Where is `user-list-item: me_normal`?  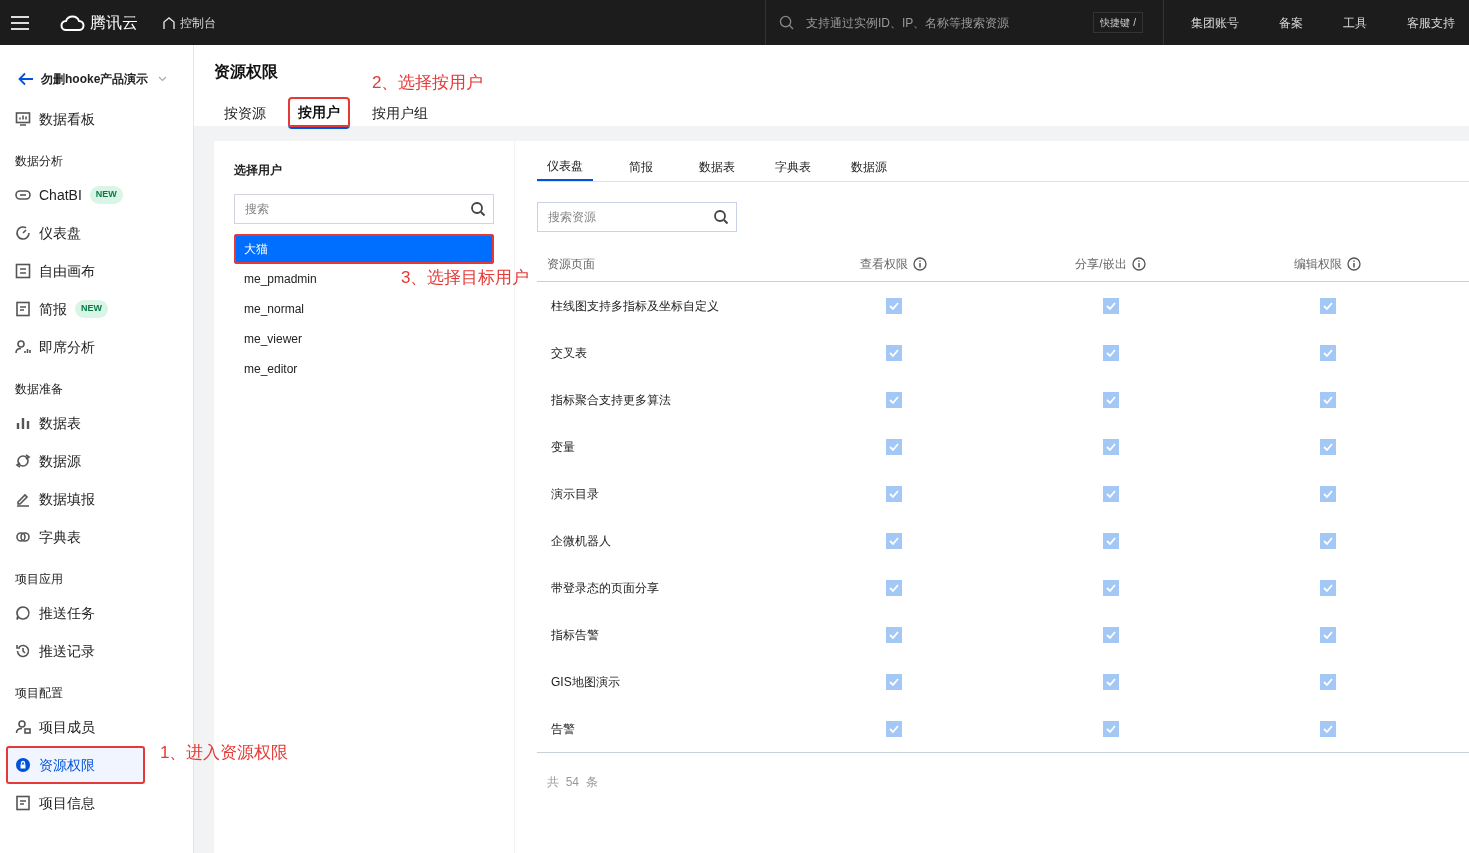
user-list-item: me_normal is located at coordinates (274, 309).